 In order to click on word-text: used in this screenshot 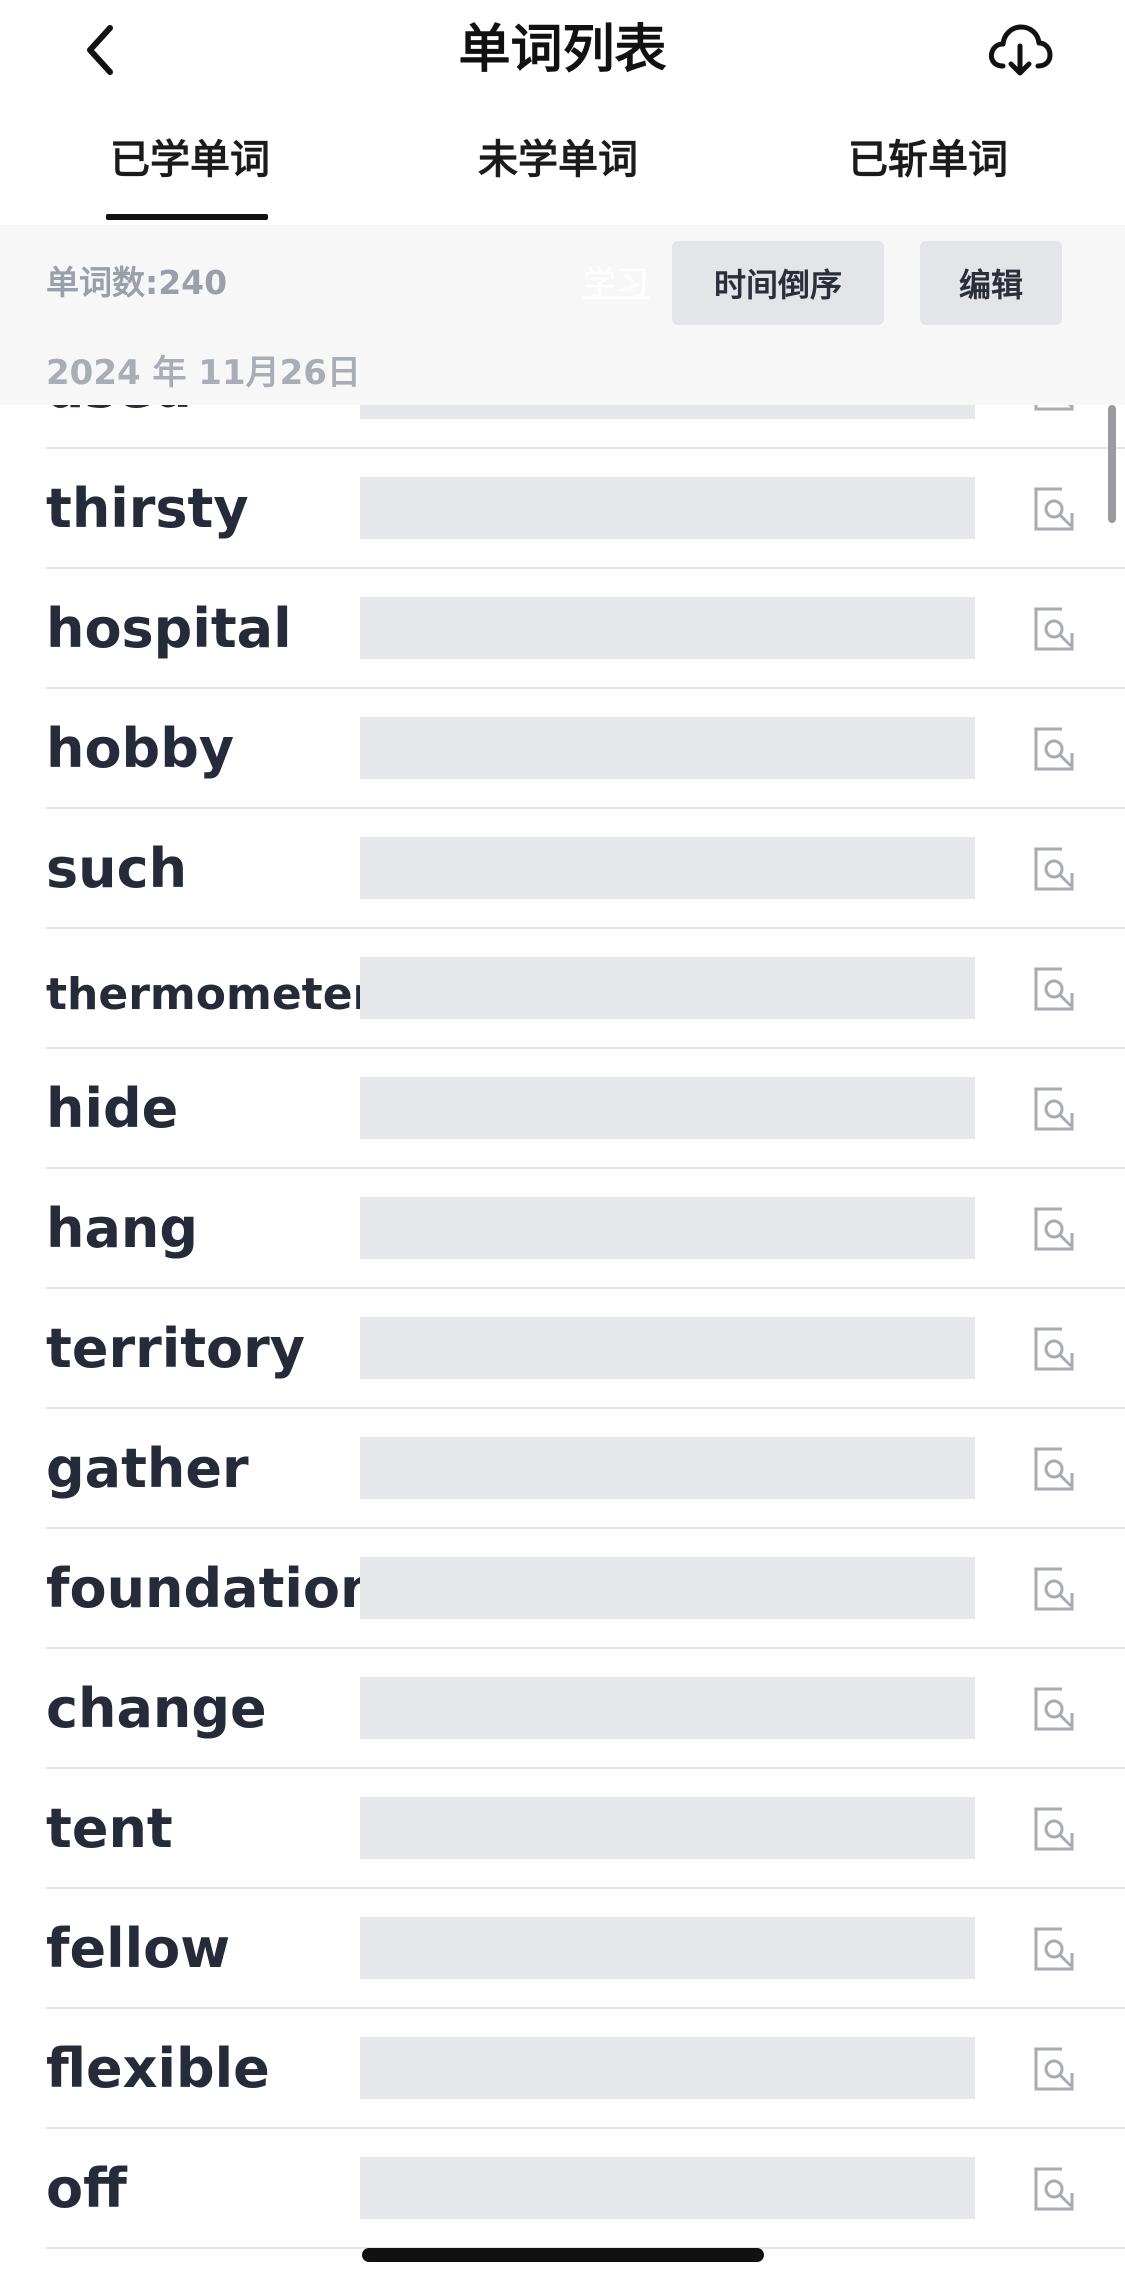, I will do `click(119, 413)`.